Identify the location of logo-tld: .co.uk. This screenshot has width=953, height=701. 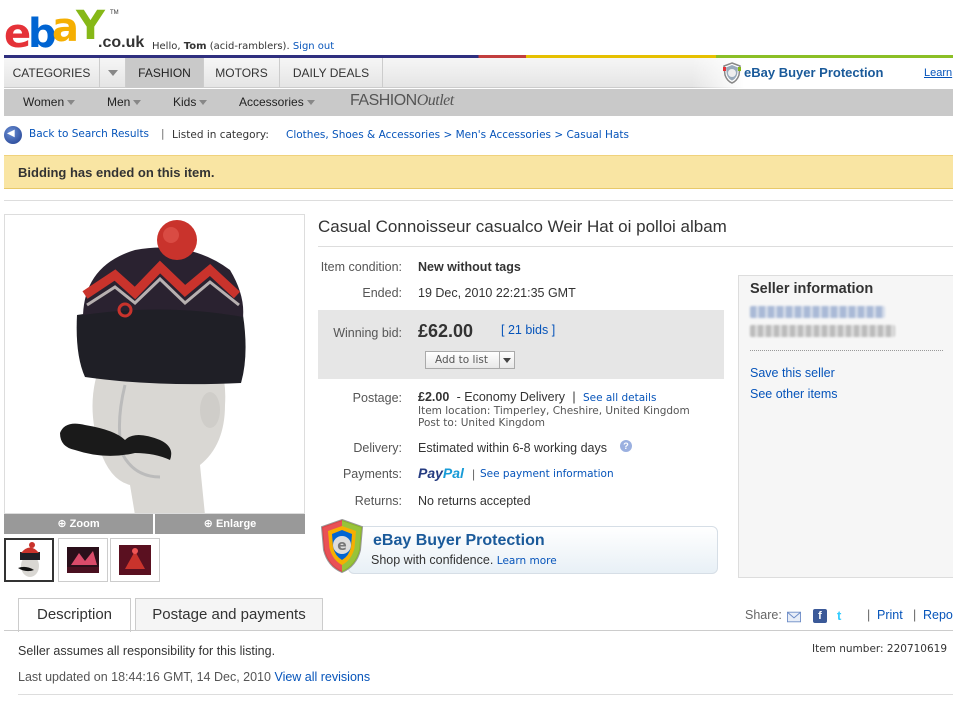
(121, 42).